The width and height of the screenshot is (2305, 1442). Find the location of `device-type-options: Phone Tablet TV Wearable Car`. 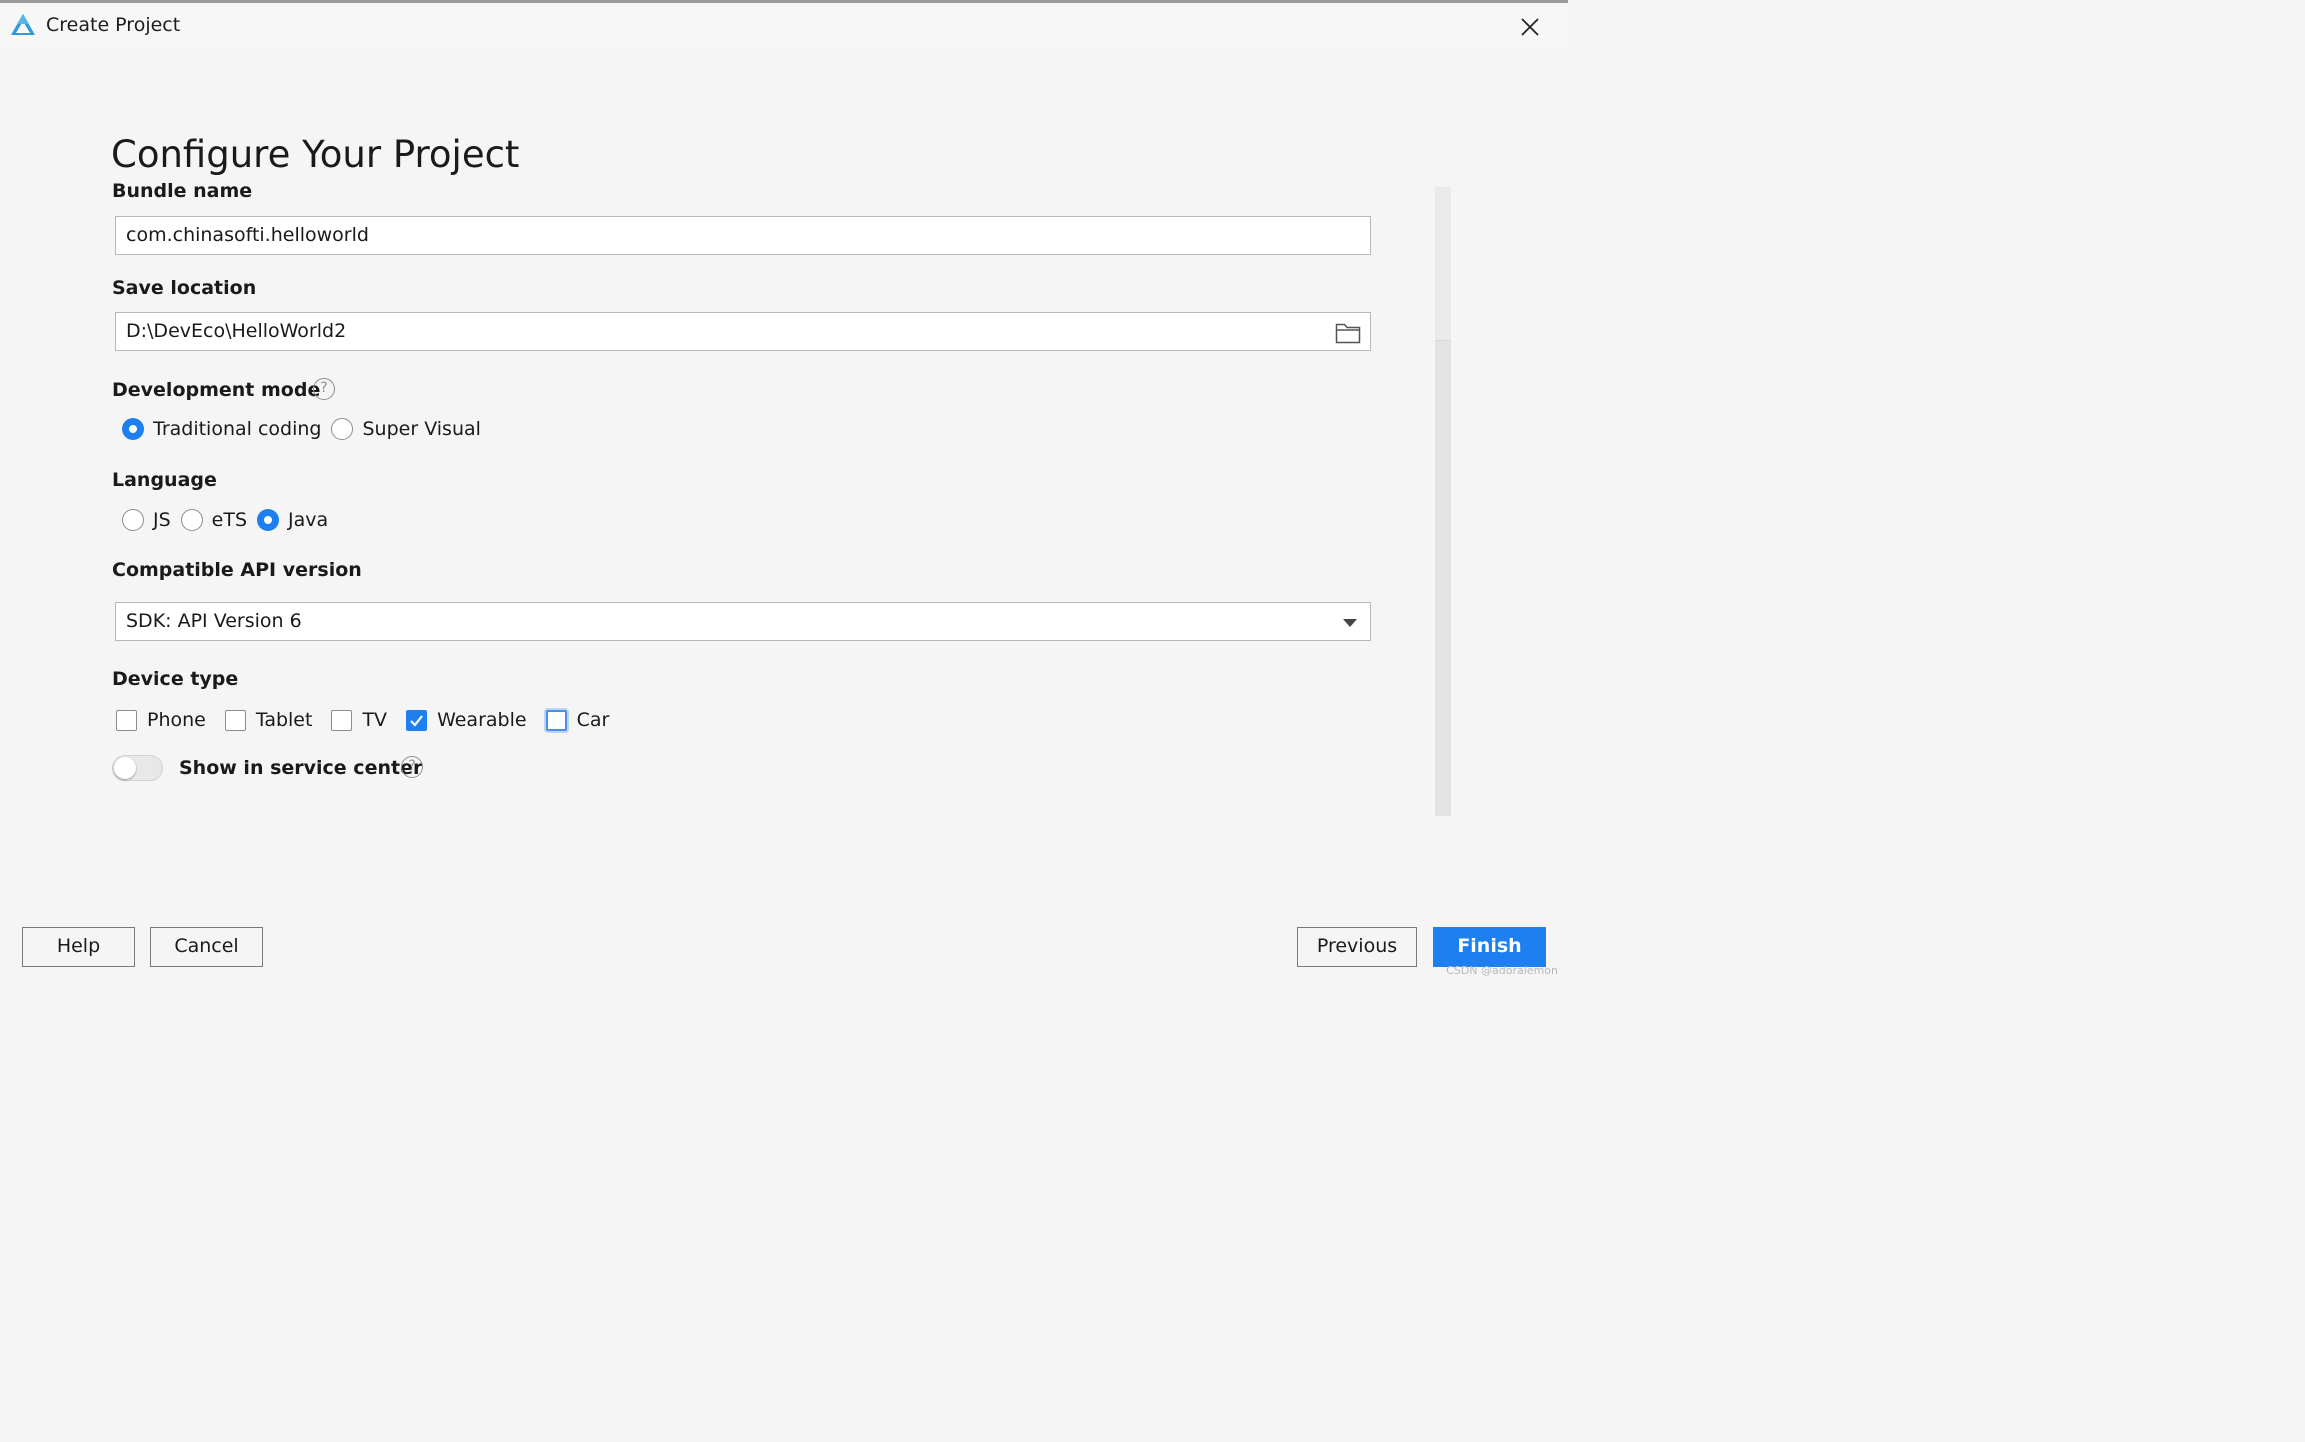

device-type-options: Phone Tablet TV Wearable Car is located at coordinates (372, 720).